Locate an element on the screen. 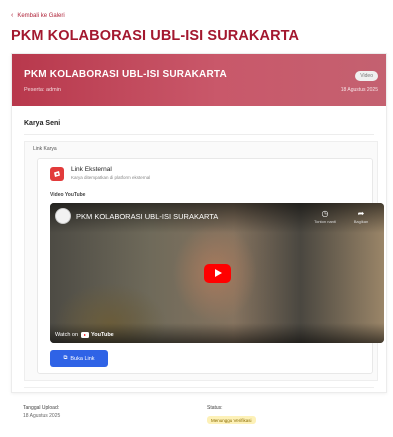  youtube-logo: YouTube is located at coordinates (97, 335).